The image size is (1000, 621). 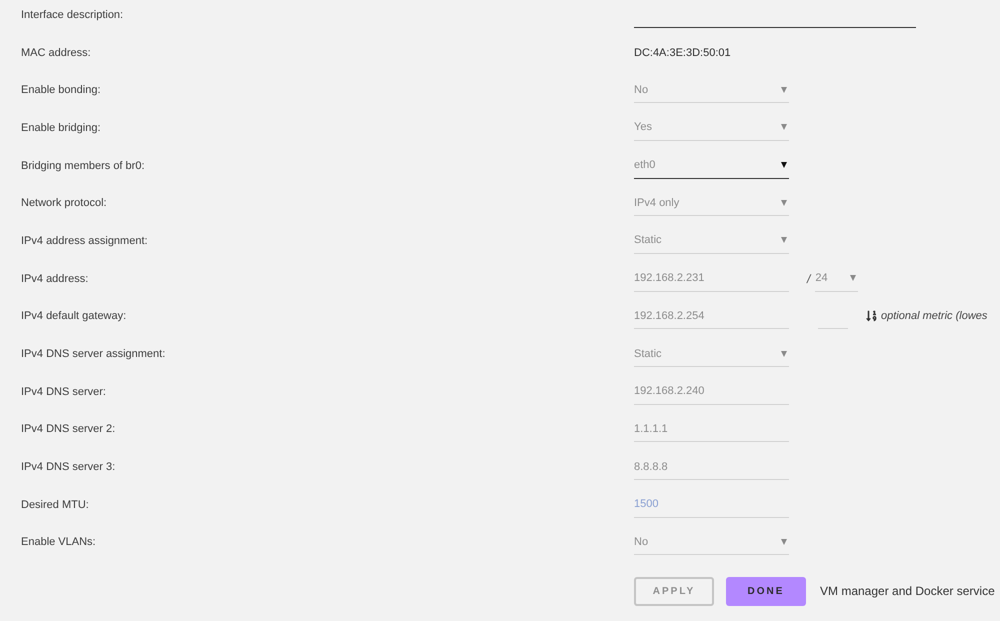 I want to click on field-label: MAC address:, so click(x=56, y=52).